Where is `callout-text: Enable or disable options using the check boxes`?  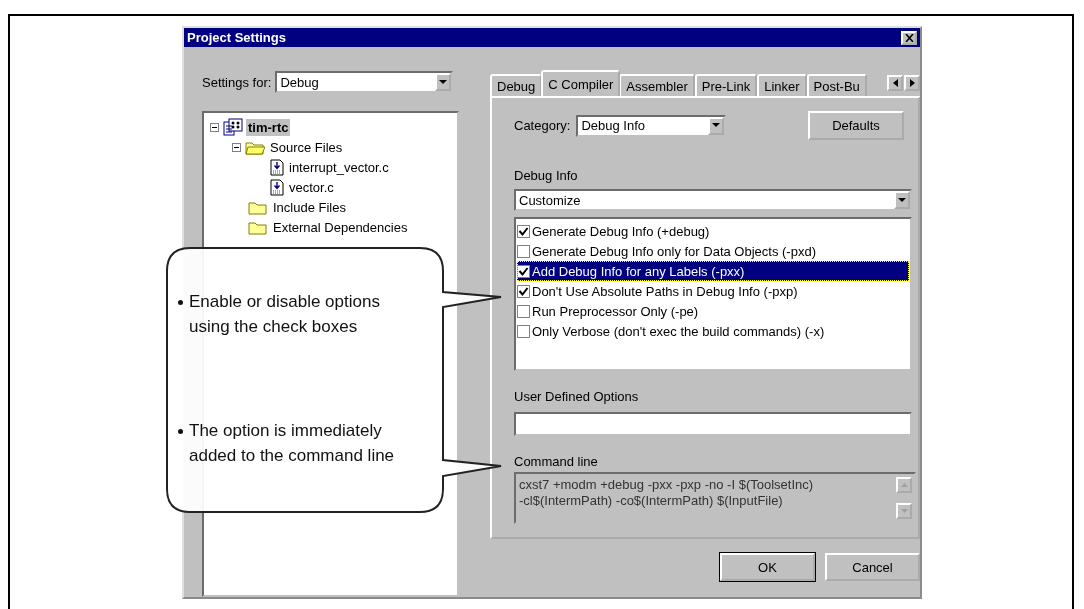
callout-text: Enable or disable options using the check boxes is located at coordinates (285, 314).